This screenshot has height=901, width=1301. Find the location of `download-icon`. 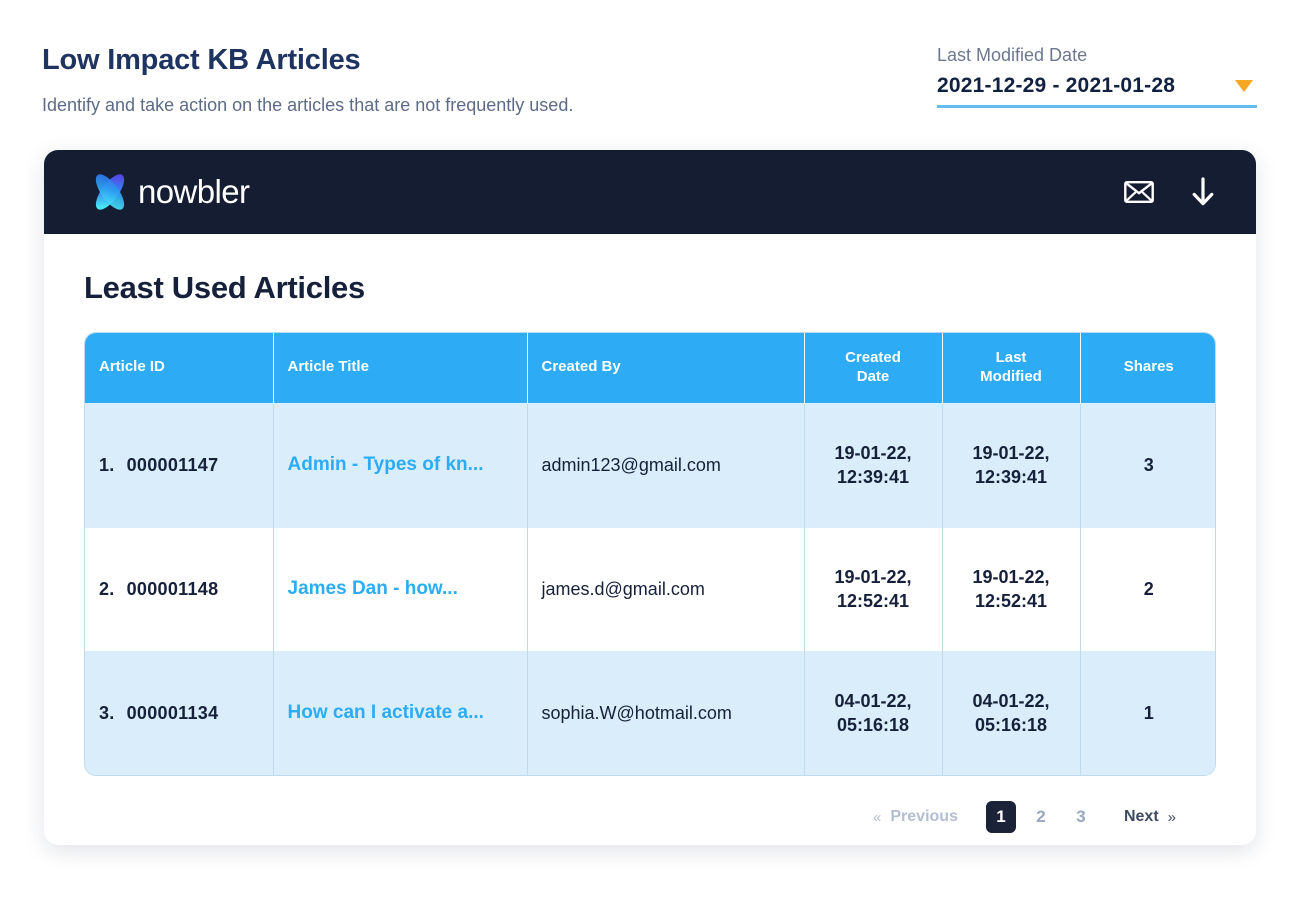

download-icon is located at coordinates (1203, 192).